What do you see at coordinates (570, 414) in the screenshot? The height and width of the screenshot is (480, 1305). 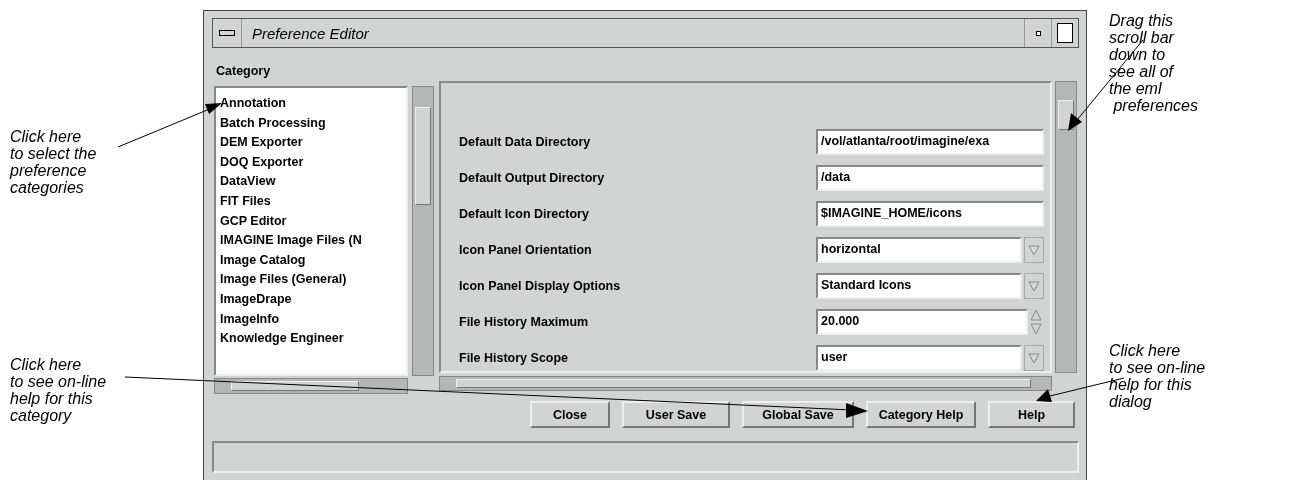 I see `dialog-button: Close` at bounding box center [570, 414].